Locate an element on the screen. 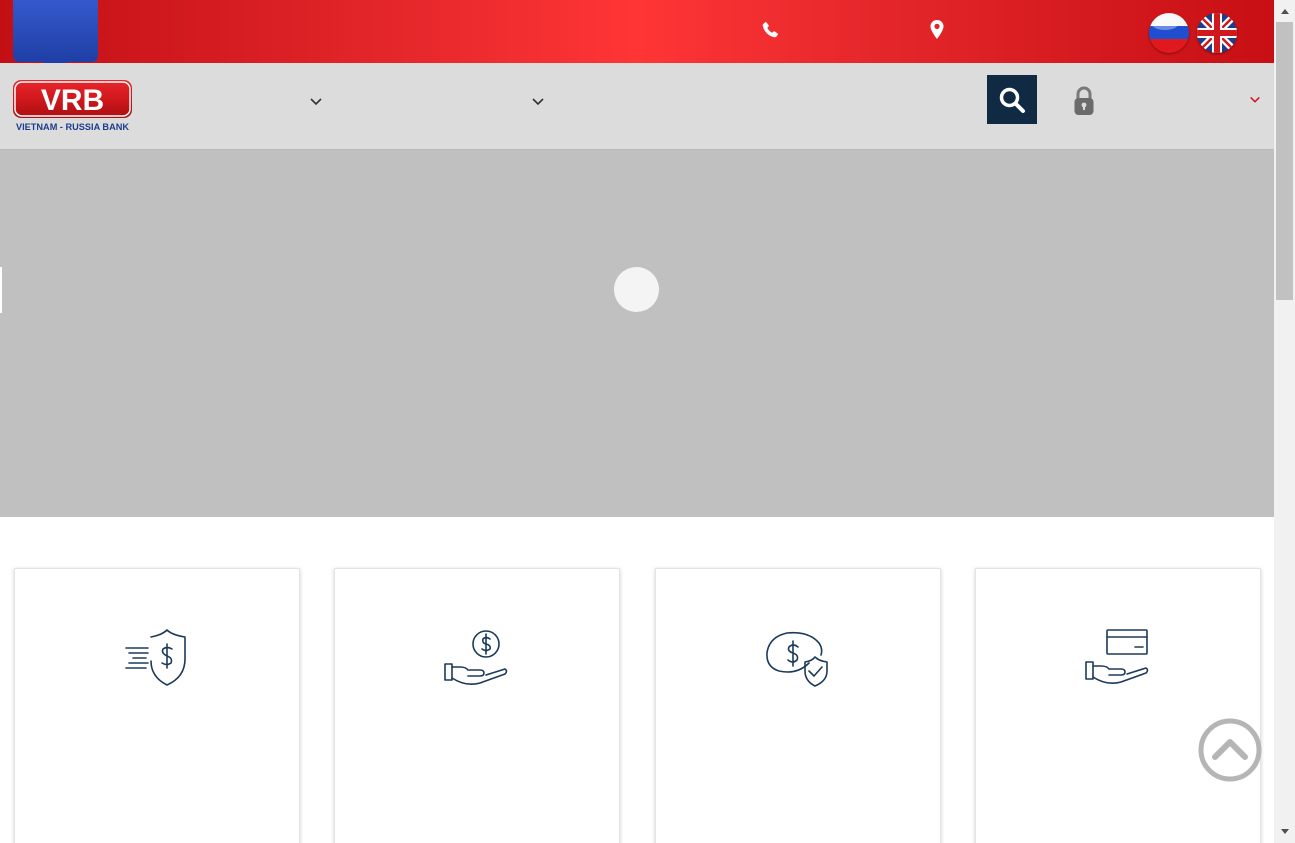  english-flag-icon is located at coordinates (1217, 33).